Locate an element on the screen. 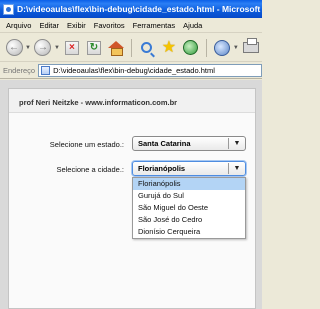 The width and height of the screenshot is (320, 309). print-icon is located at coordinates (250, 45).